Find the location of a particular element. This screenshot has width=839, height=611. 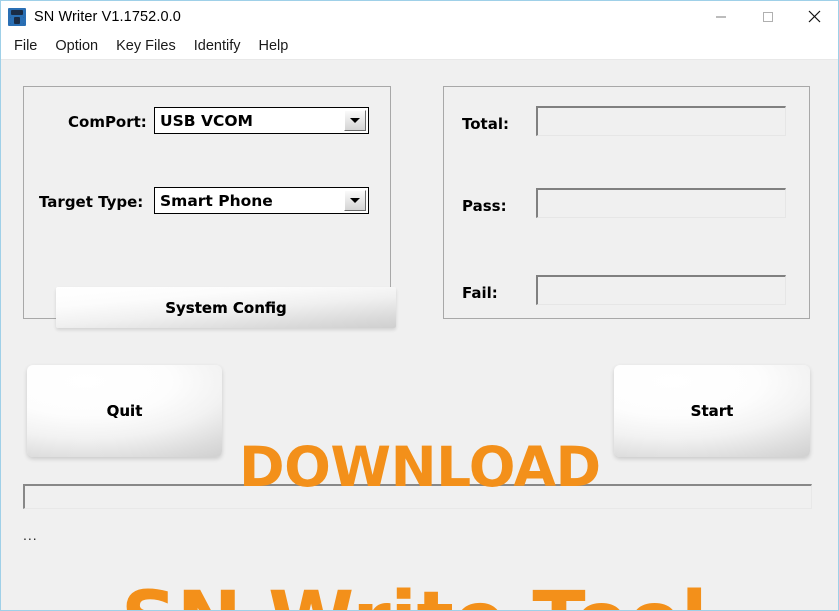

total-field is located at coordinates (661, 121).